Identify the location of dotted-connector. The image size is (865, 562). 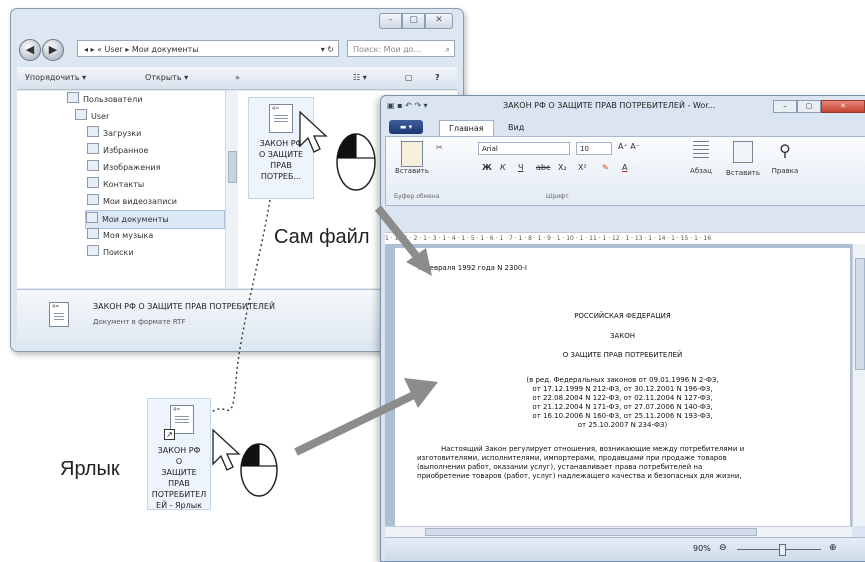
(241, 306).